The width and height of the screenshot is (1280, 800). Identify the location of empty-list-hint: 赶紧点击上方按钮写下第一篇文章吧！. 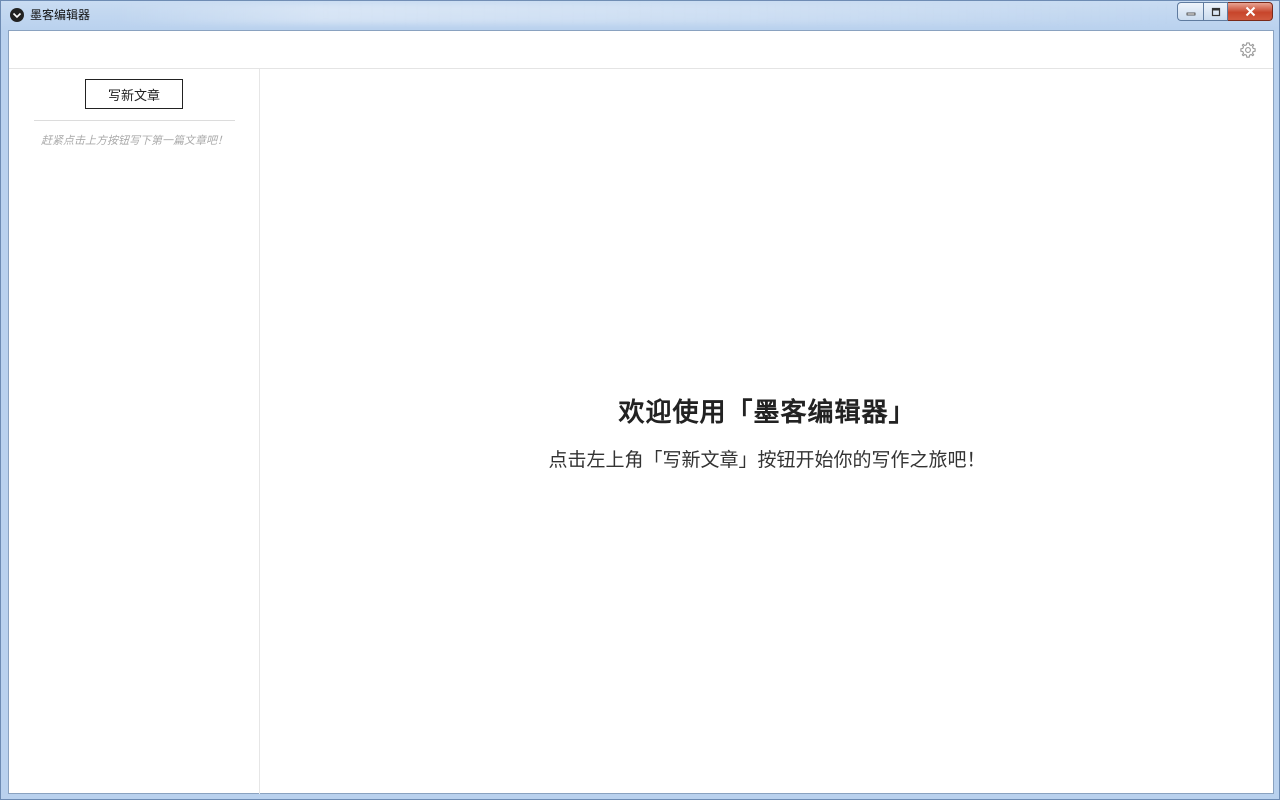
(134, 140).